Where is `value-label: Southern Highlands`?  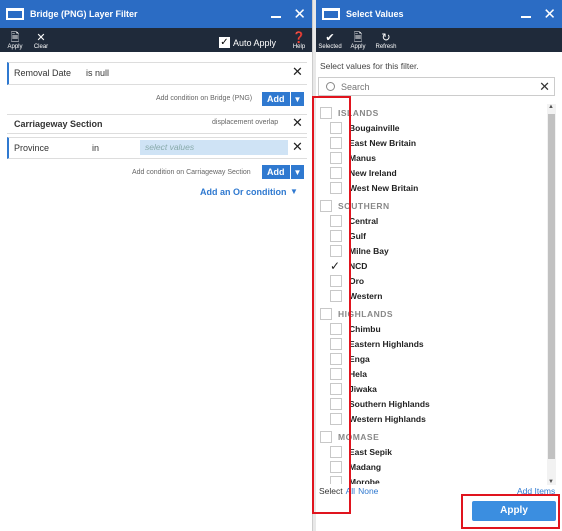 value-label: Southern Highlands is located at coordinates (389, 404).